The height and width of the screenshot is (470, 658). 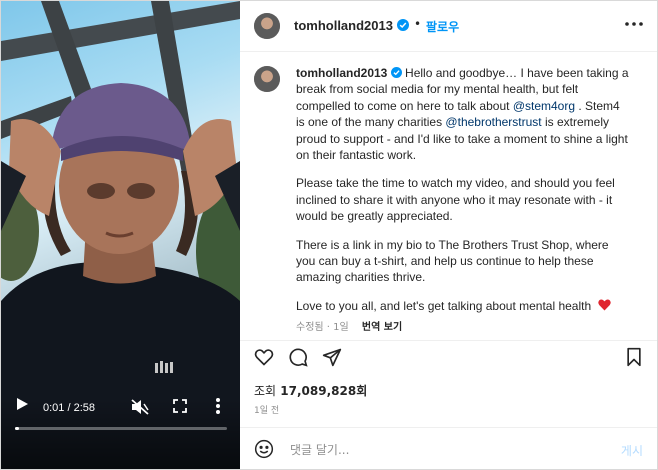 What do you see at coordinates (634, 357) in the screenshot?
I see `save-bookmark-icon` at bounding box center [634, 357].